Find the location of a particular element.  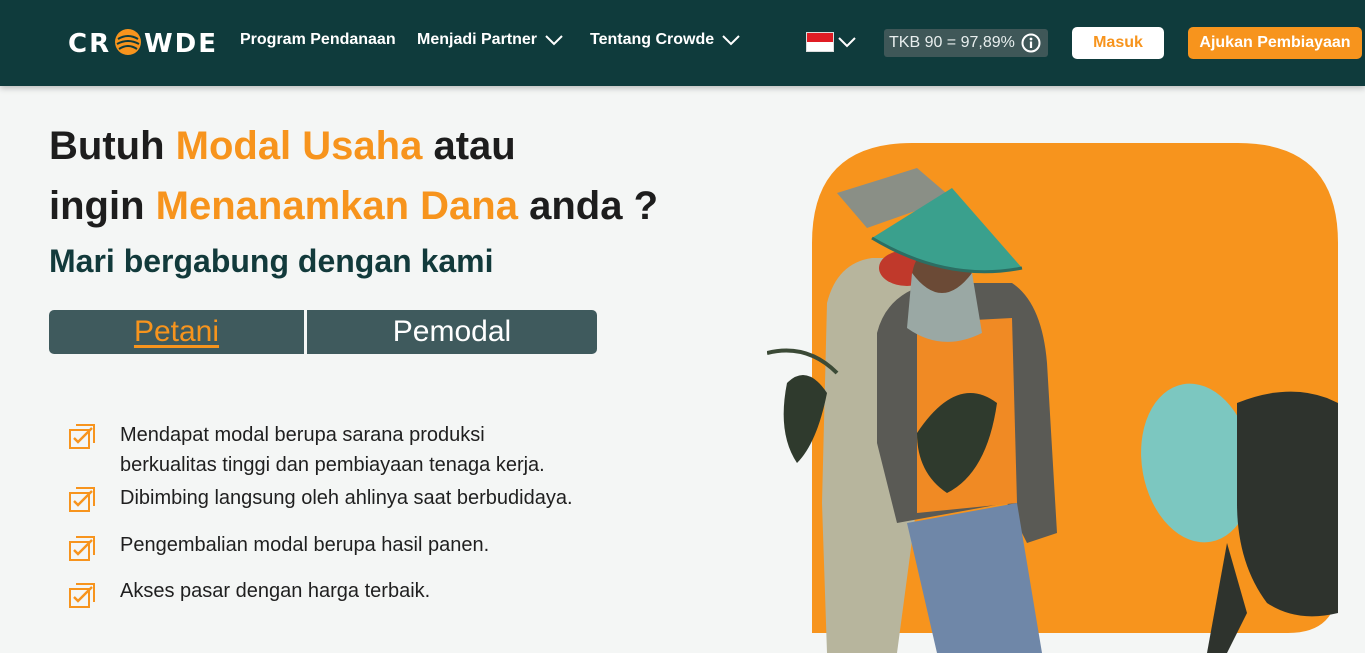

language-selector is located at coordinates (831, 42).